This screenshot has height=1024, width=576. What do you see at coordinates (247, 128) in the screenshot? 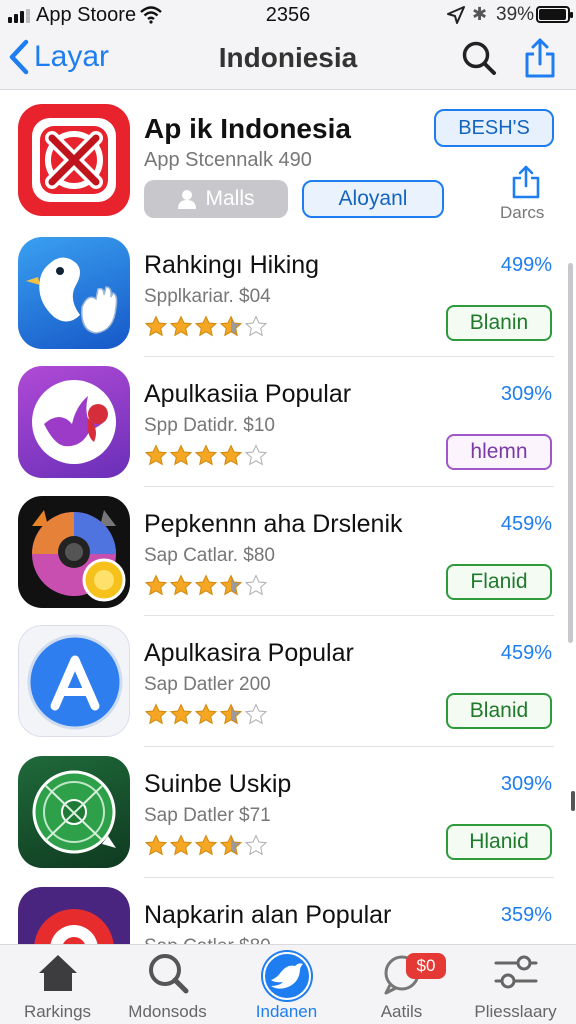
I see `featured-app-name: Ap ik Indonesia` at bounding box center [247, 128].